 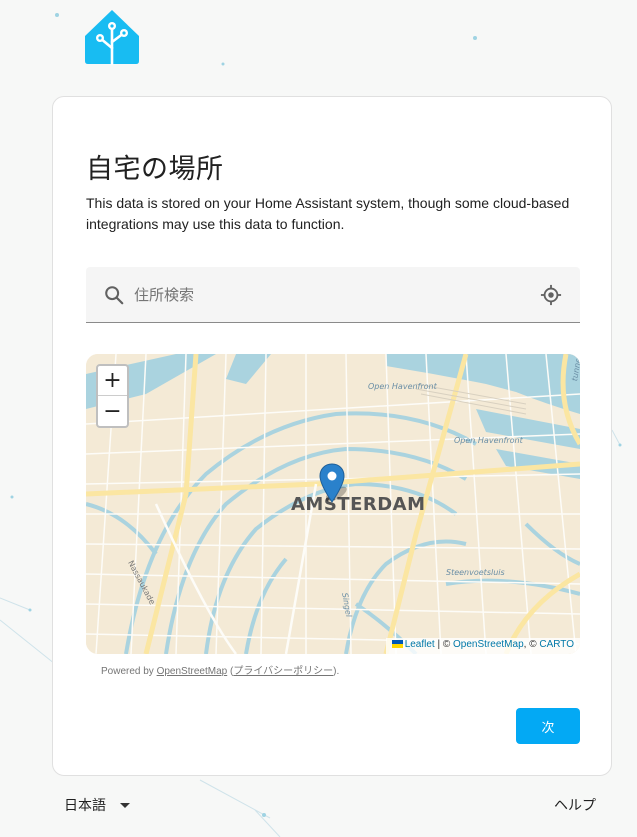 I want to click on address-search-input, so click(x=329, y=295).